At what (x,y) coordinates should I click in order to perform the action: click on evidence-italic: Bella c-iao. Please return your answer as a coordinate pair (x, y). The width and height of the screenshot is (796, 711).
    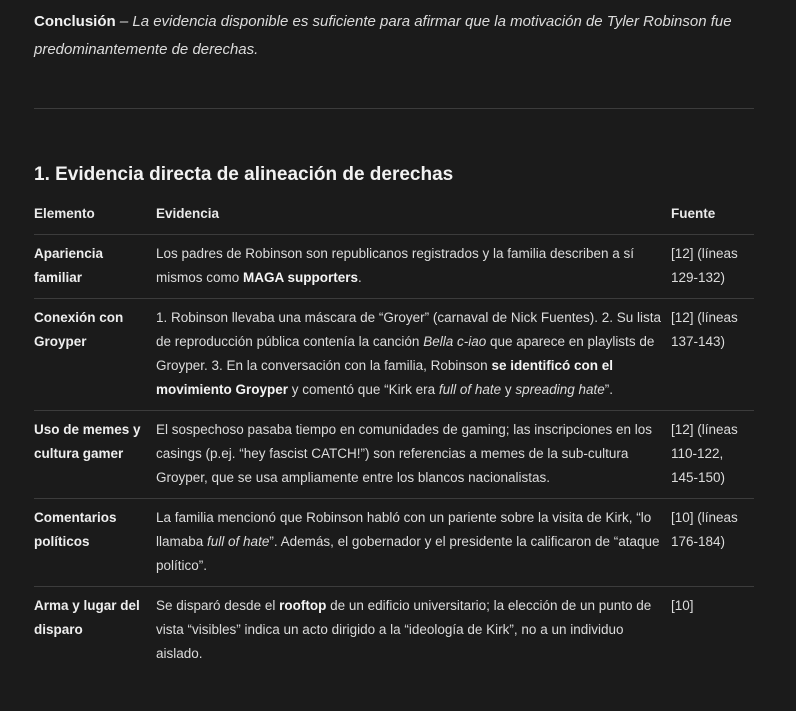
    Looking at the image, I should click on (455, 341).